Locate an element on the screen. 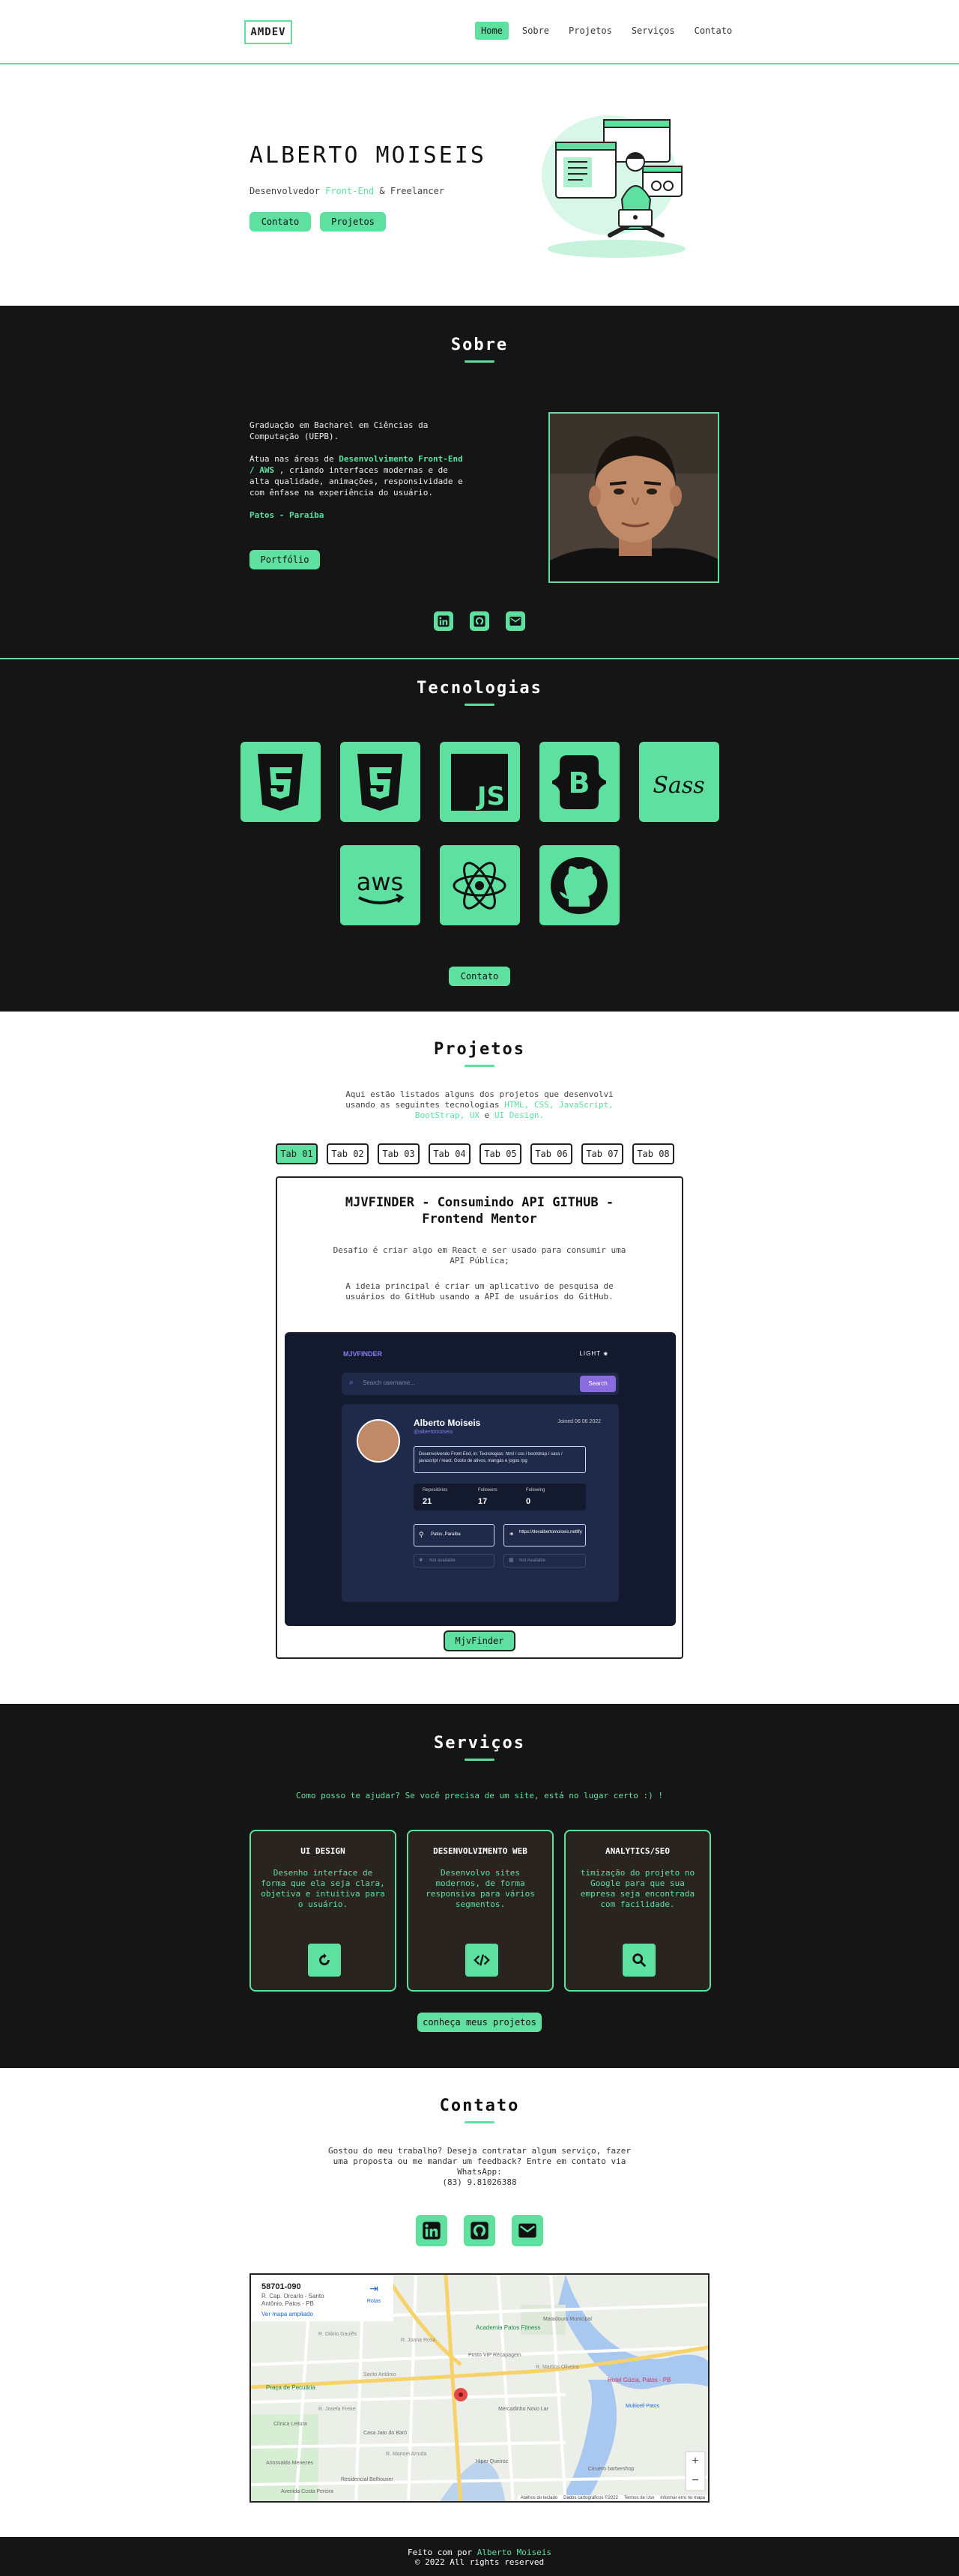  nav-link-servicos: Serviços is located at coordinates (653, 31).